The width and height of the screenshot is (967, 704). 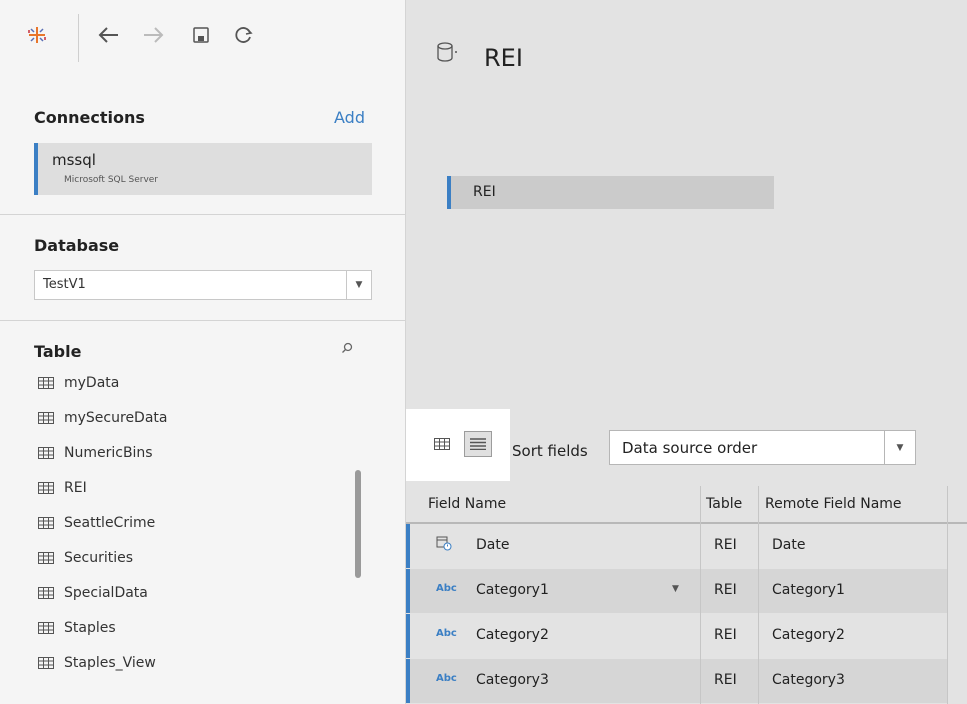 I want to click on remote-field-cell: Category2, so click(x=808, y=635).